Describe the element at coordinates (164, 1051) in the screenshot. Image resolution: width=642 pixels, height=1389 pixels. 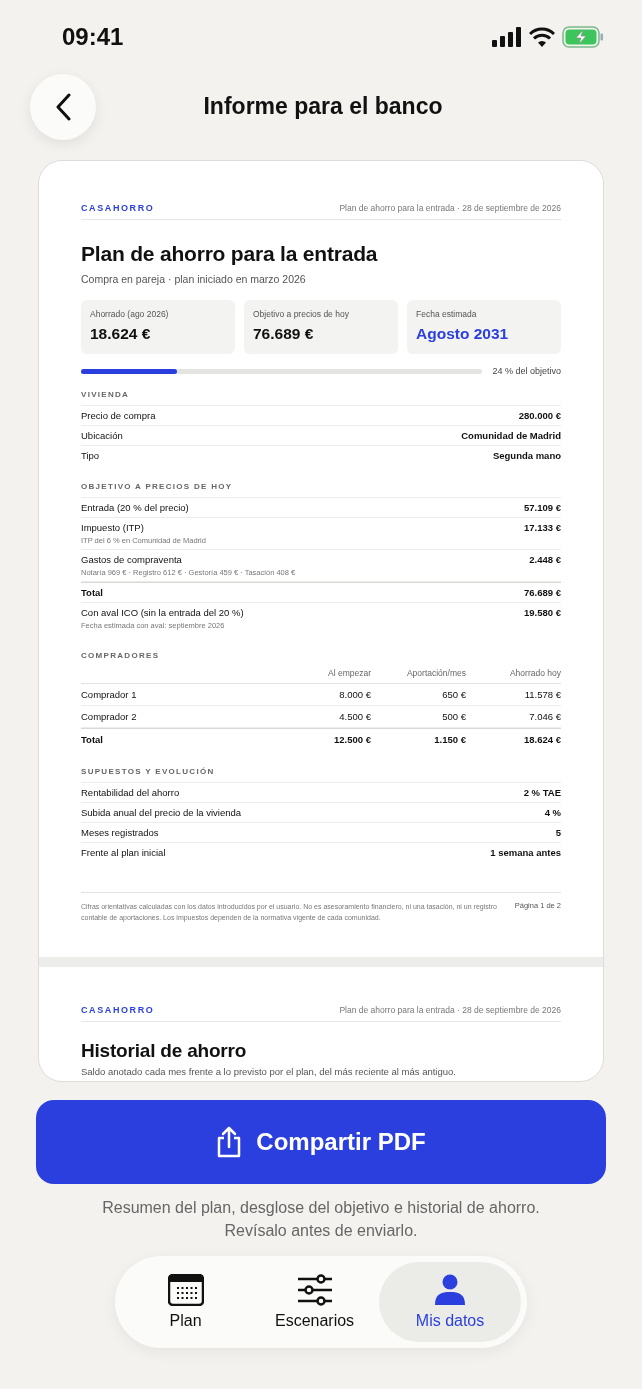
I see `report-title: Historial de ahorro` at that location.